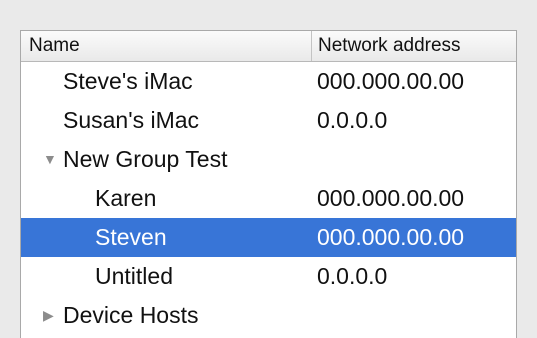  Describe the element at coordinates (166, 46) in the screenshot. I see `column-header-name: Name` at that location.